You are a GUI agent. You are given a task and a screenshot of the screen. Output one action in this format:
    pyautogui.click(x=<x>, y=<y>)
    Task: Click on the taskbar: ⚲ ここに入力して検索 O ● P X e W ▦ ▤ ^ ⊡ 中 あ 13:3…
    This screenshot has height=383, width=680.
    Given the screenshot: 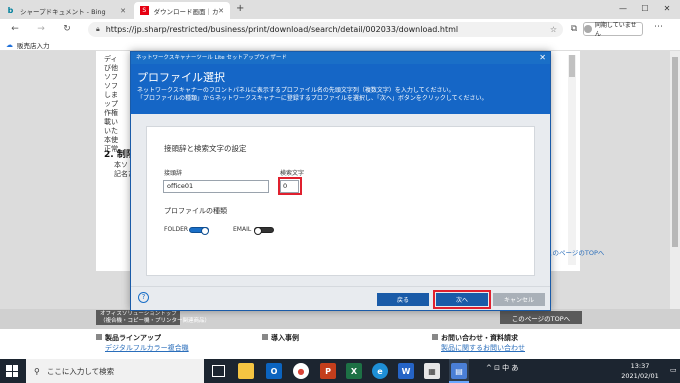 What is the action you would take?
    pyautogui.click(x=340, y=371)
    